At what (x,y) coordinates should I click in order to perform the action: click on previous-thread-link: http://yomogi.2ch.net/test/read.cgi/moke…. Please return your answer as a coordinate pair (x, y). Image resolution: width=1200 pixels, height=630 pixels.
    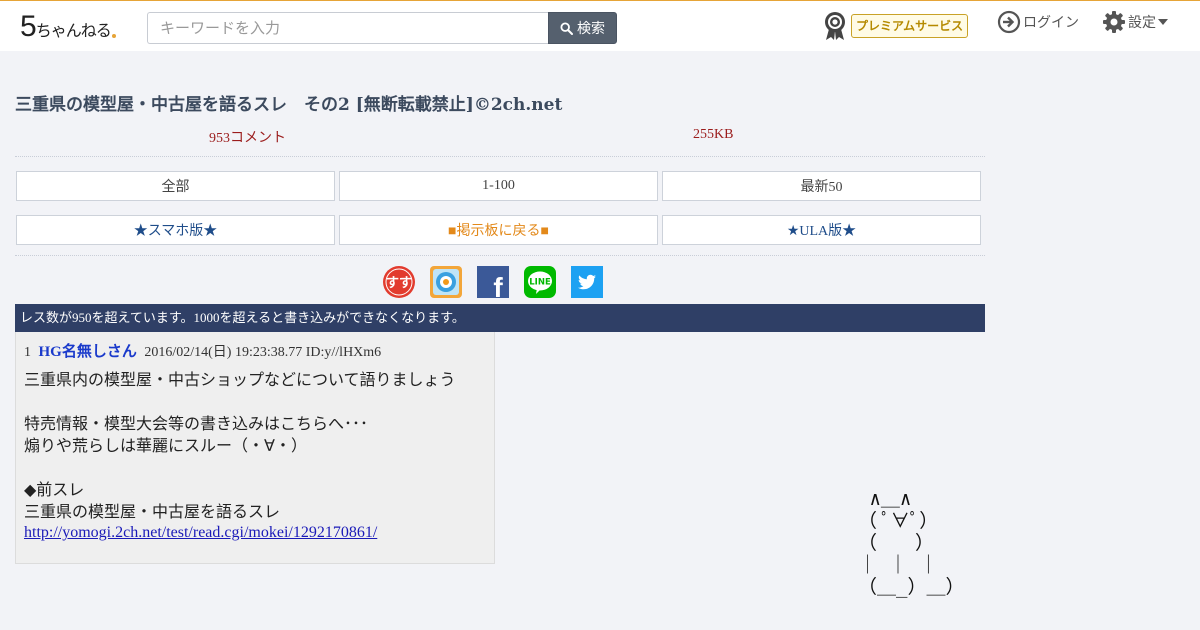
    Looking at the image, I should click on (240, 533).